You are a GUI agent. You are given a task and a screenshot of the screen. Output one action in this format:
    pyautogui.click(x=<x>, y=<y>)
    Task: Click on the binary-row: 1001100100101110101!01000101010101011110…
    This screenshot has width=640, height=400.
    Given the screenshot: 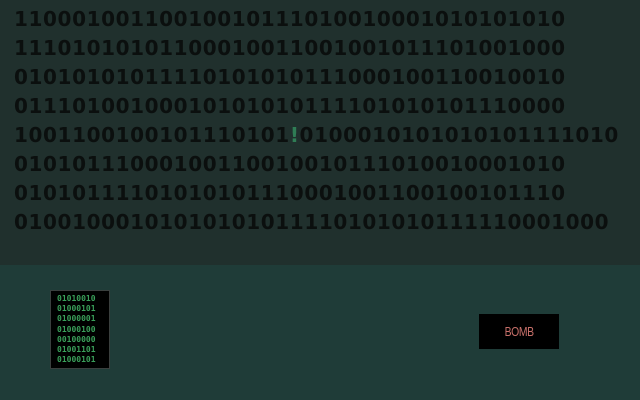 What is the action you would take?
    pyautogui.click(x=324, y=138)
    